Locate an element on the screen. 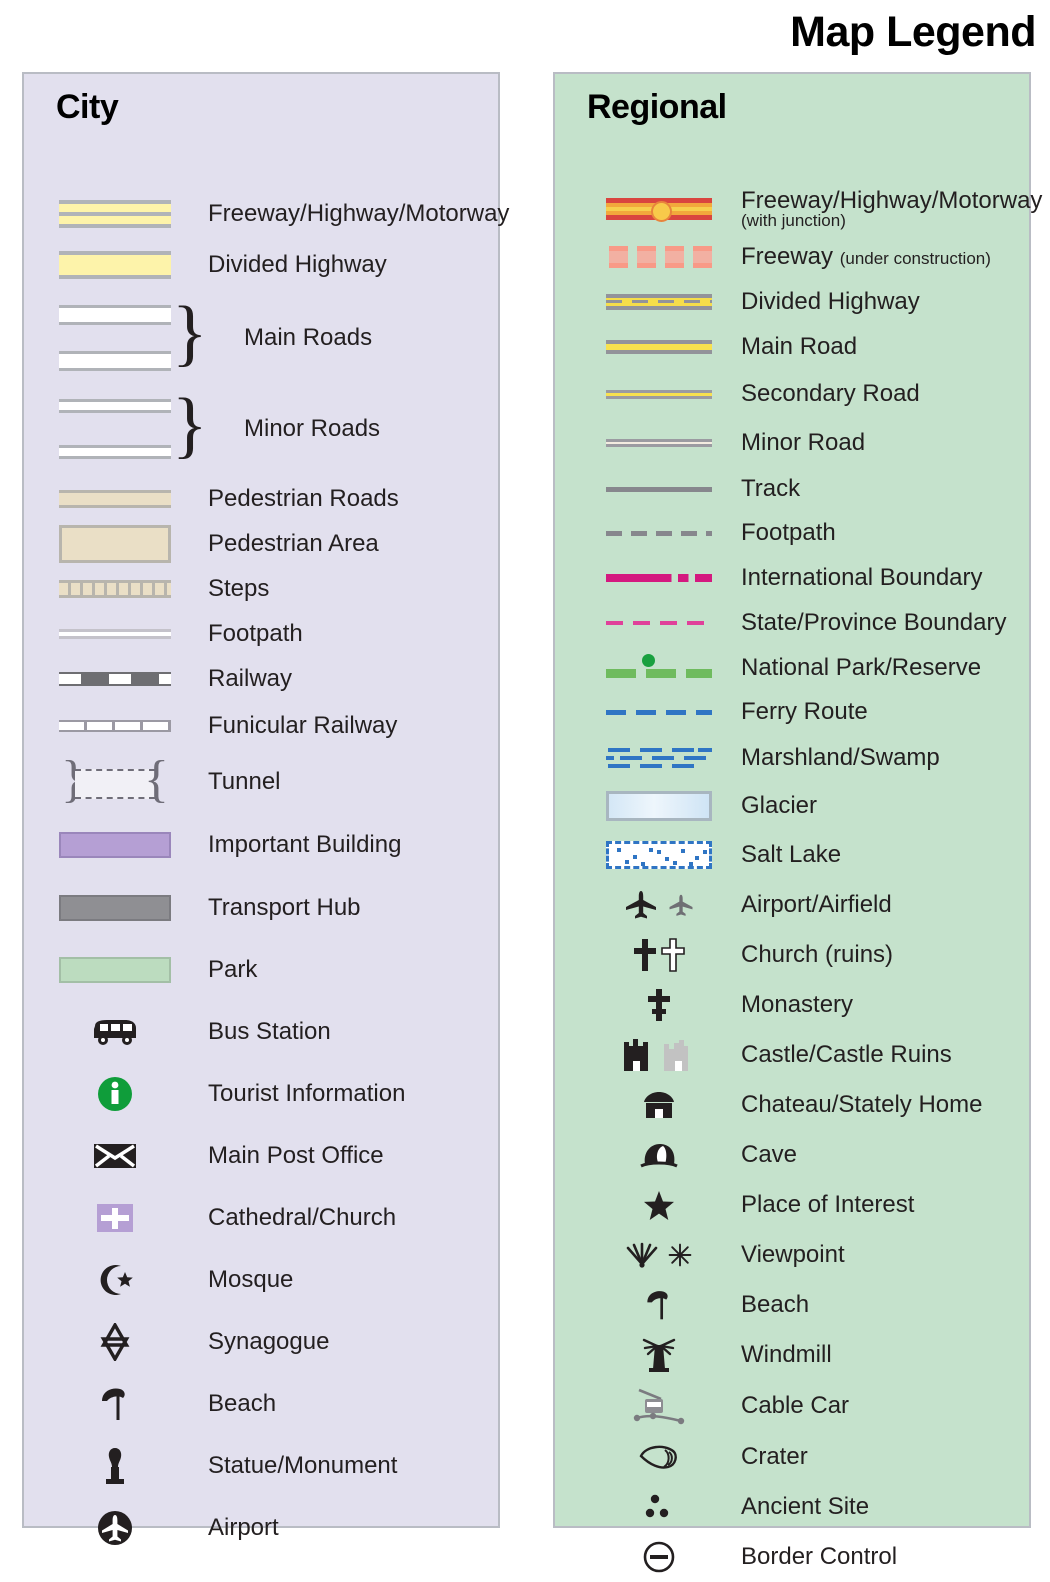 This screenshot has height=1582, width=1050. cave-icon is located at coordinates (659, 1155).